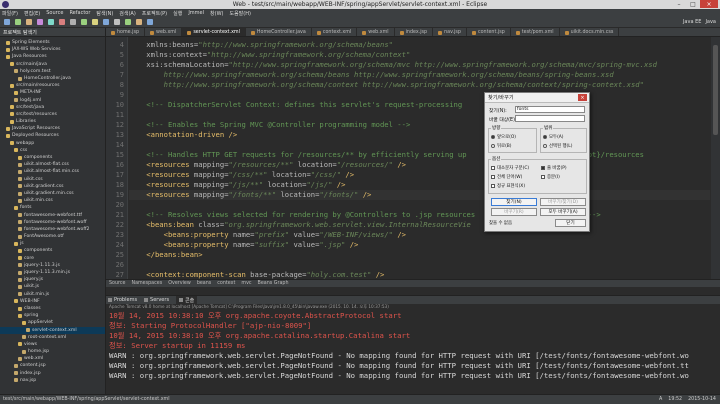 The height and width of the screenshot is (404, 720). What do you see at coordinates (54, 13) in the screenshot?
I see `menu-item: Source` at bounding box center [54, 13].